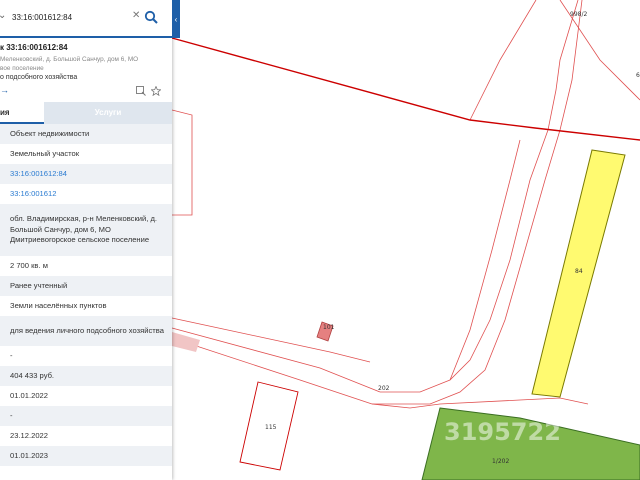  What do you see at coordinates (22, 113) in the screenshot?
I see `tab-info: ия` at bounding box center [22, 113].